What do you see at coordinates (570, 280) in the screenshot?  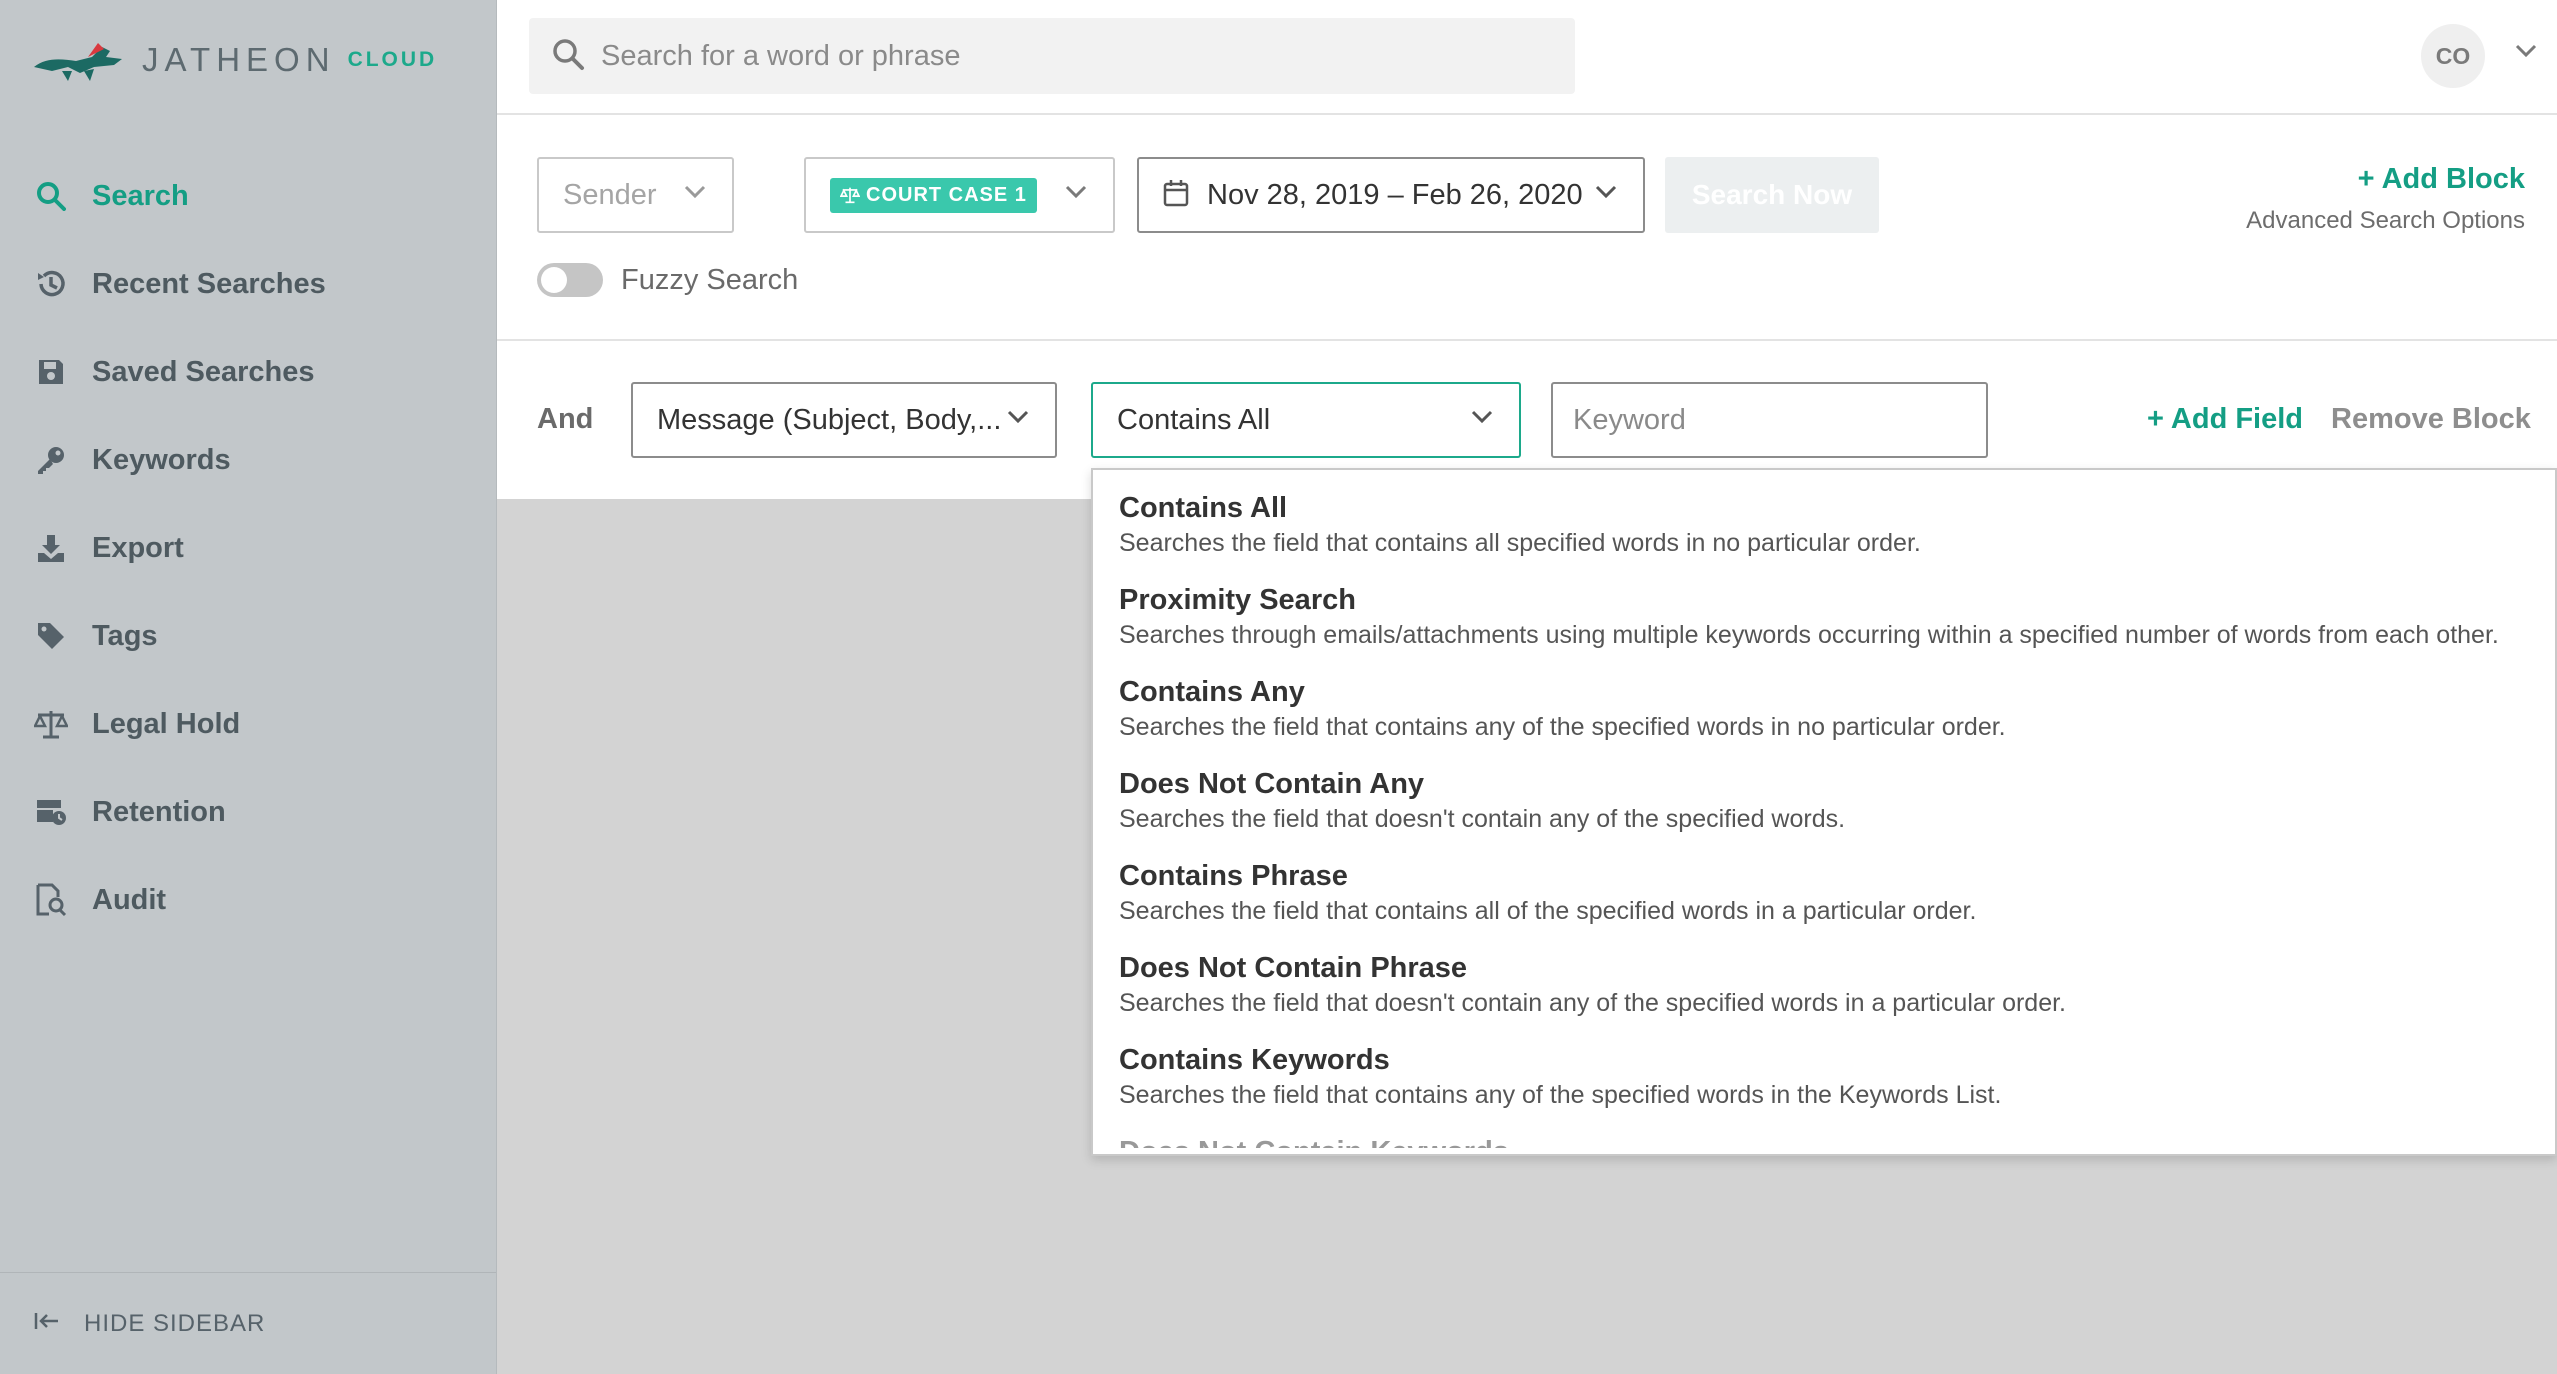 I see `toggle-switch` at bounding box center [570, 280].